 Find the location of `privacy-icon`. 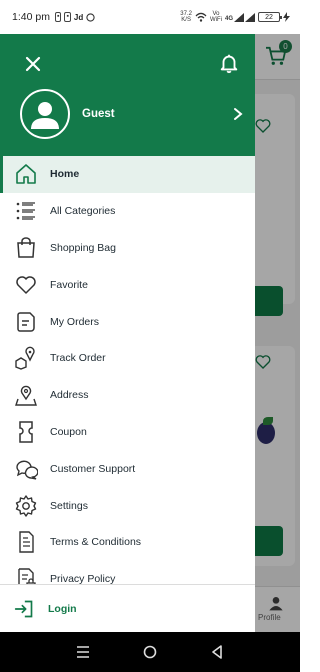

privacy-icon is located at coordinates (27, 576).